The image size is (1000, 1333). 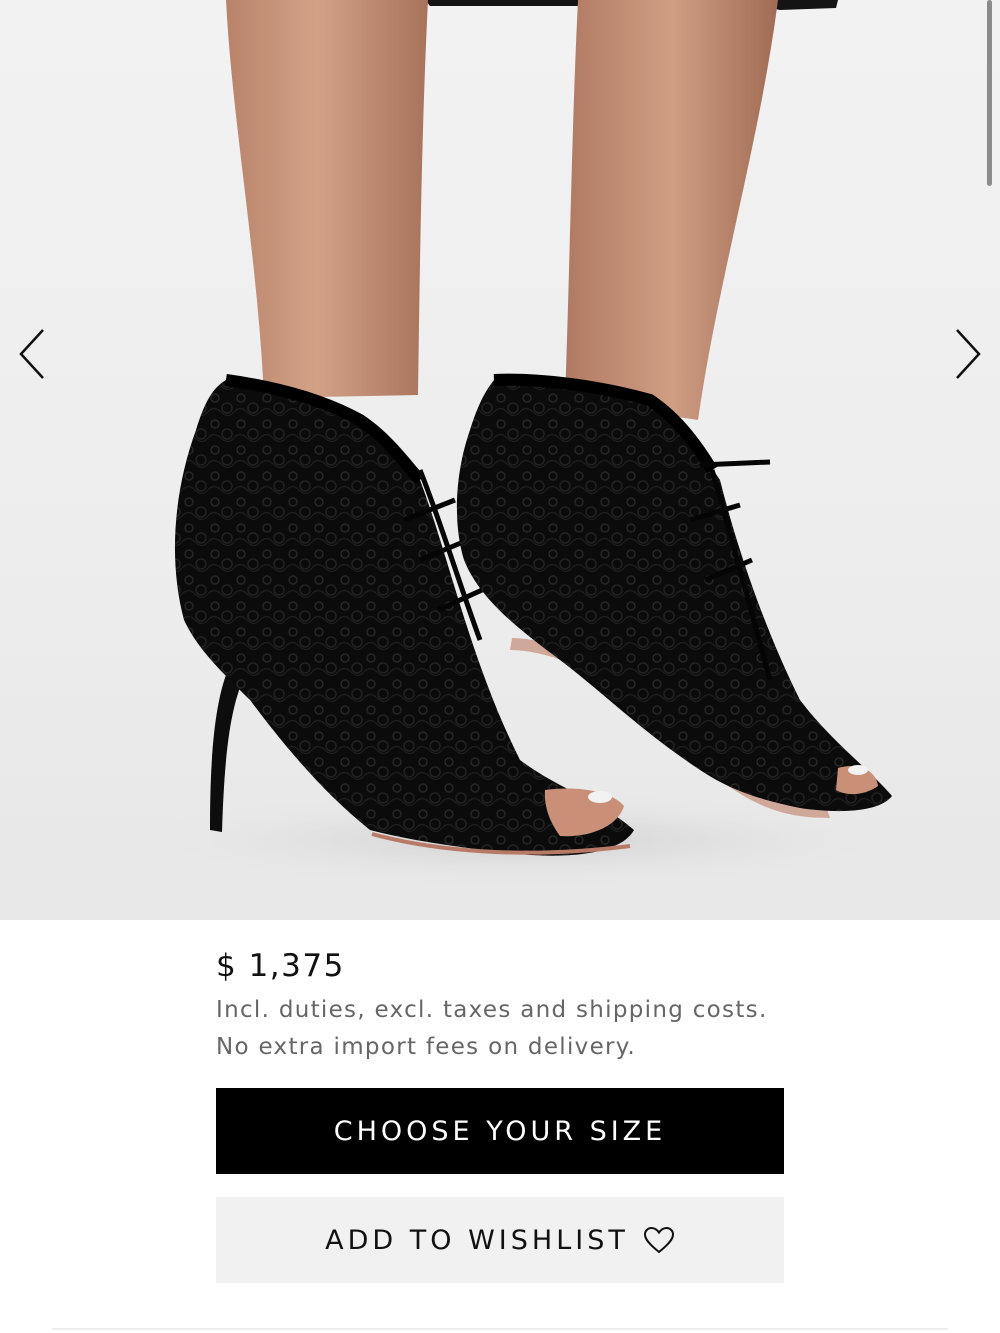 I want to click on previous-image-button, so click(x=32, y=354).